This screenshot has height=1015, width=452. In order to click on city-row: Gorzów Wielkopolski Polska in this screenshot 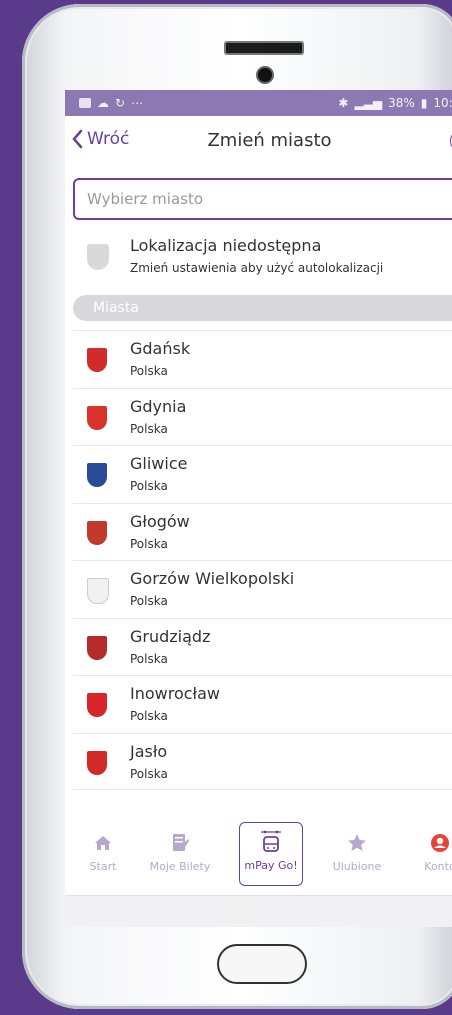, I will do `click(262, 589)`.